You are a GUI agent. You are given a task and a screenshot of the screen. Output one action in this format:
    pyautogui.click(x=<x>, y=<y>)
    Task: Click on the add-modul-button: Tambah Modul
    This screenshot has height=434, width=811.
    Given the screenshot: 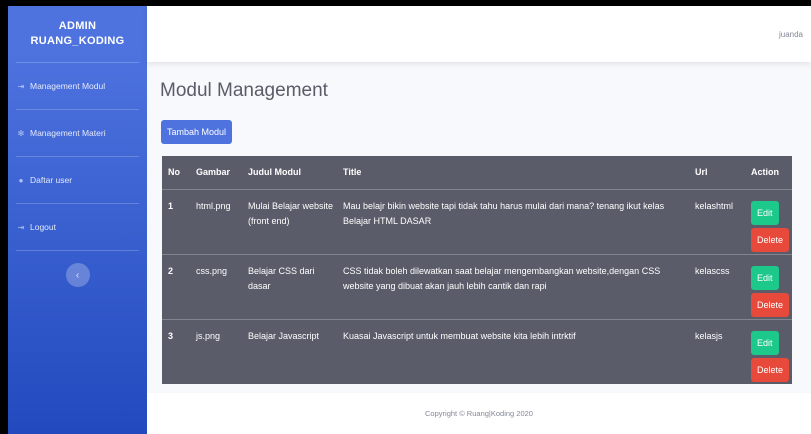 What is the action you would take?
    pyautogui.click(x=197, y=132)
    